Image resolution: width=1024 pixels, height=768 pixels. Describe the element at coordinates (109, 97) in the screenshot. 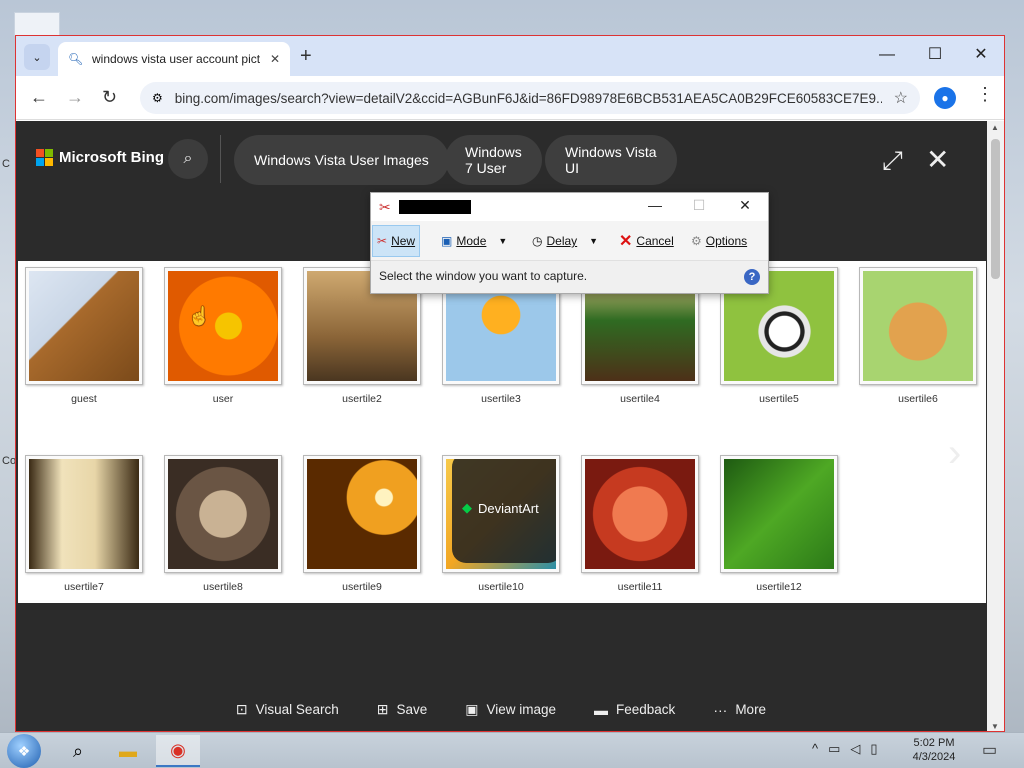

I see `reload-icon: ↻` at that location.